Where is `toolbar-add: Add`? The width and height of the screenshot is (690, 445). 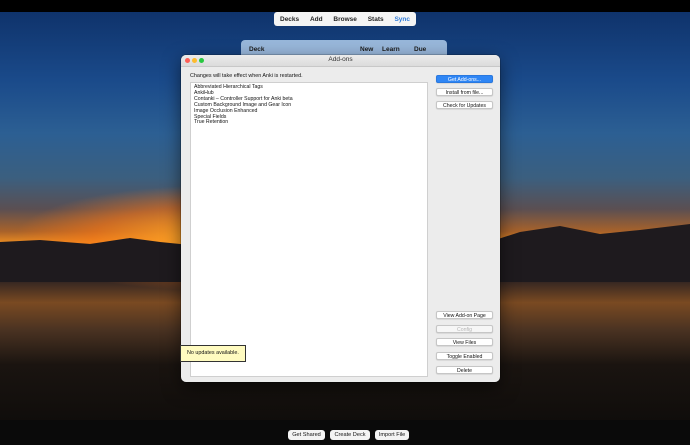 toolbar-add: Add is located at coordinates (316, 19).